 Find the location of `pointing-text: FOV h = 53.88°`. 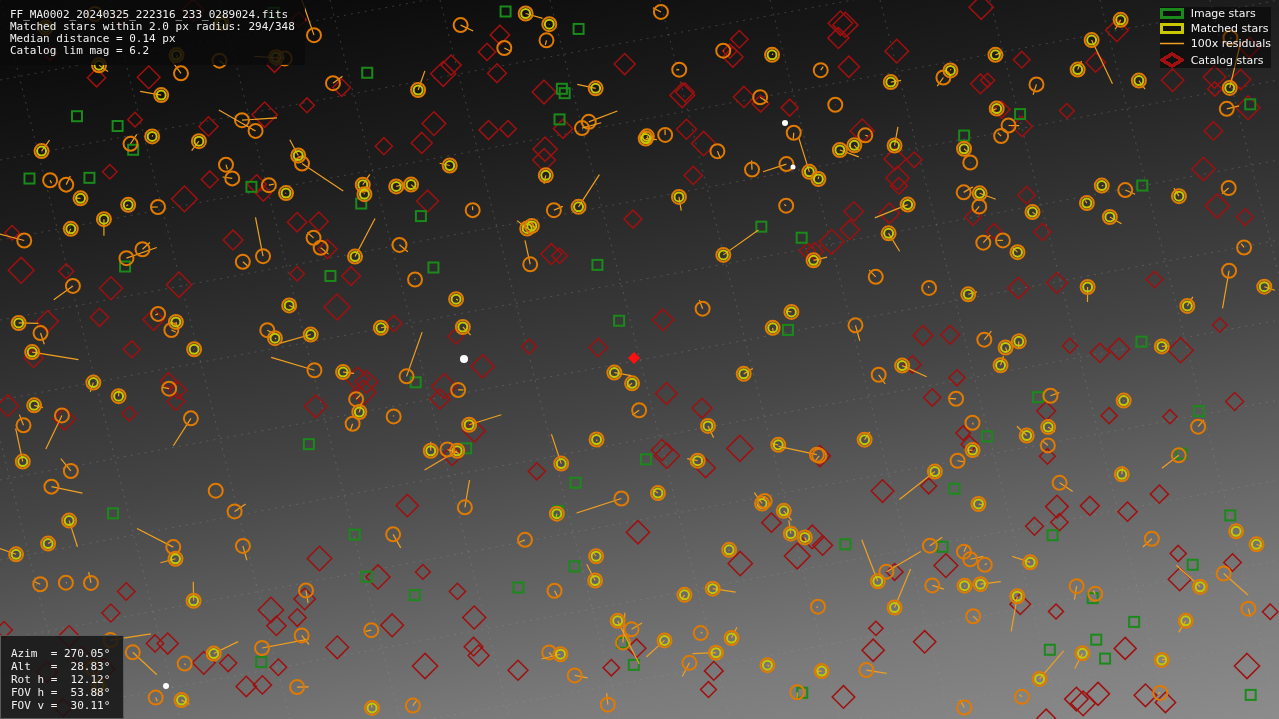

pointing-text: FOV h = 53.88° is located at coordinates (61, 693).